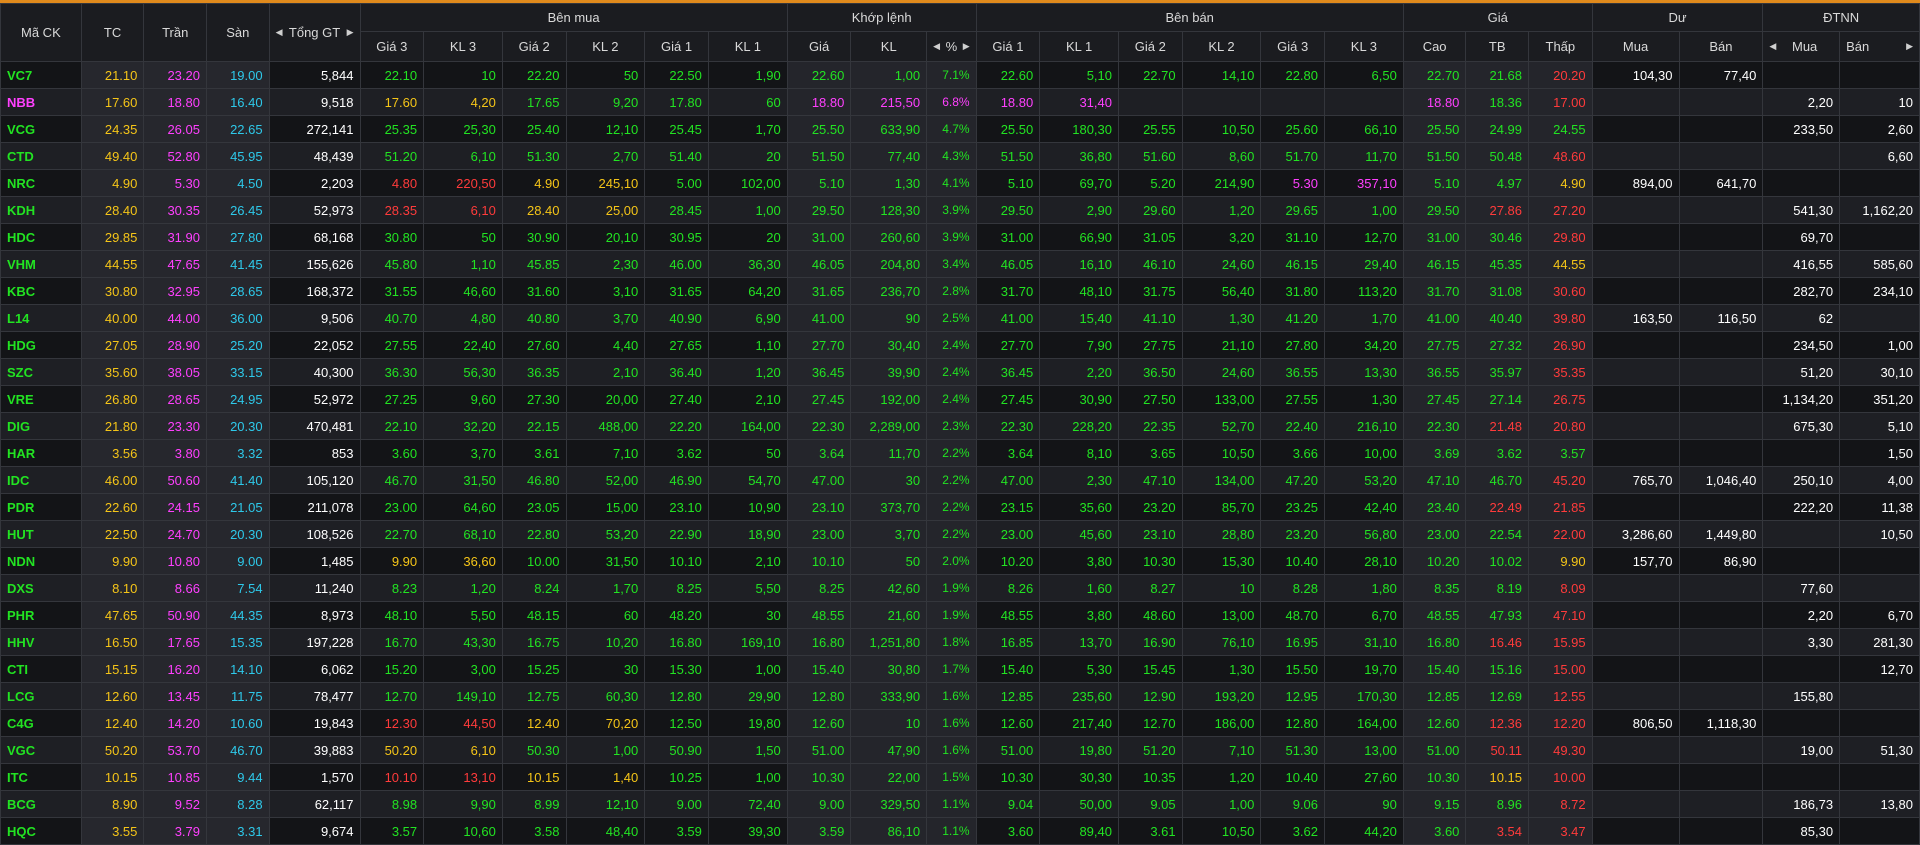 This screenshot has height=845, width=1920. What do you see at coordinates (41, 615) in the screenshot?
I see `sym-cell: PHR` at bounding box center [41, 615].